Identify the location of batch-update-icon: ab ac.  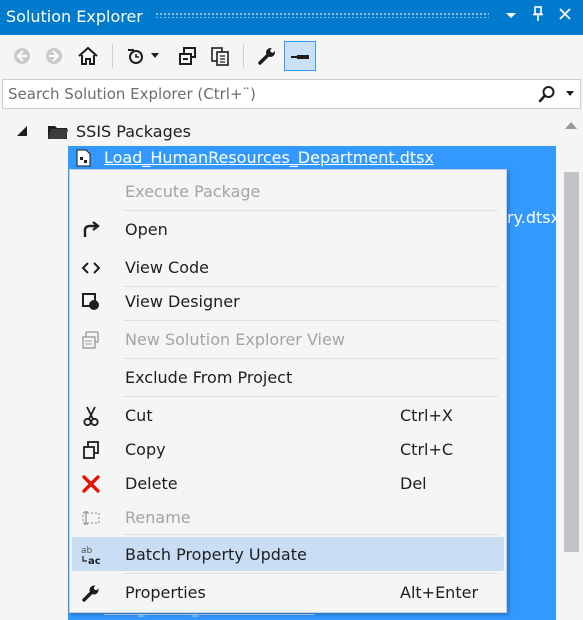
(91, 555).